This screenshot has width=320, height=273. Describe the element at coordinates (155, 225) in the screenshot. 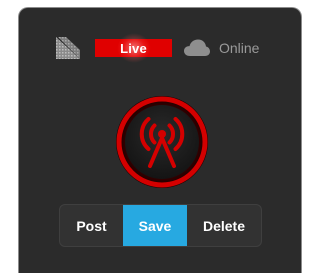

I see `save-button: Save` at that location.